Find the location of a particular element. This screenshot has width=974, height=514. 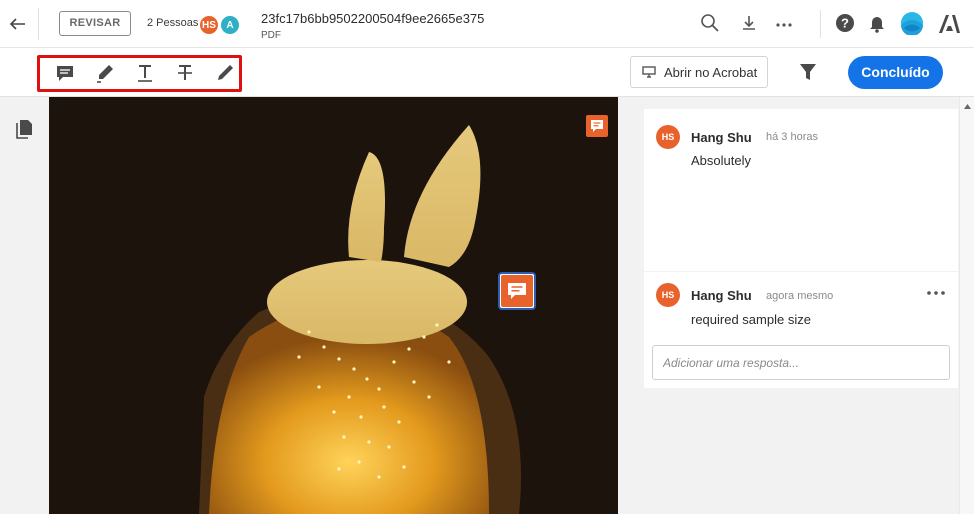

highlight-icon is located at coordinates (105, 73).